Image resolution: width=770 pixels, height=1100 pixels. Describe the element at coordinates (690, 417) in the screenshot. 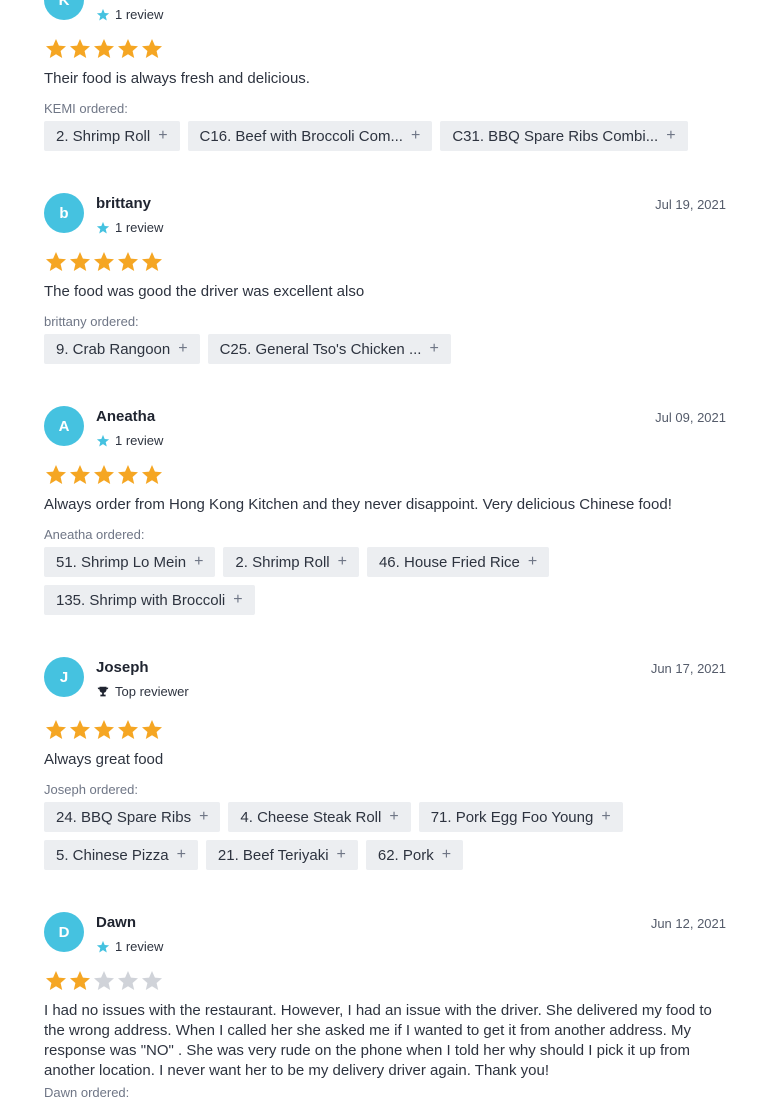

I see `review-date: Jul 09, 2021` at that location.